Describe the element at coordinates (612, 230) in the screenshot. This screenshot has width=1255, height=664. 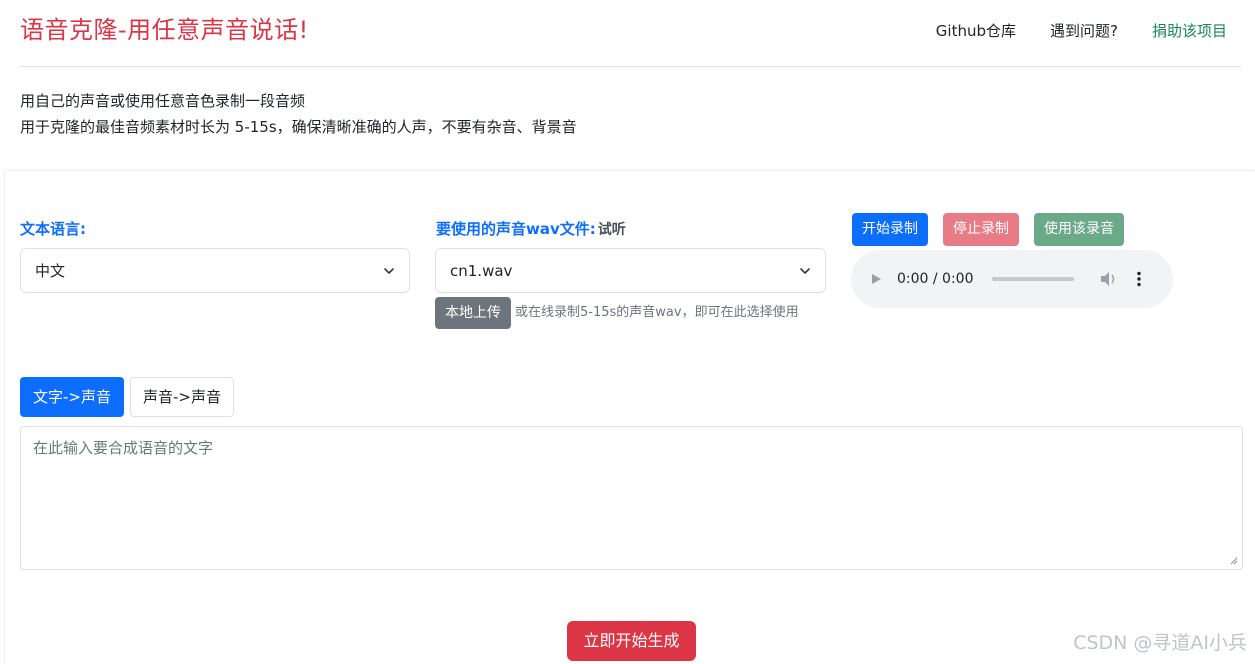
I see `preview-link: 试听` at that location.